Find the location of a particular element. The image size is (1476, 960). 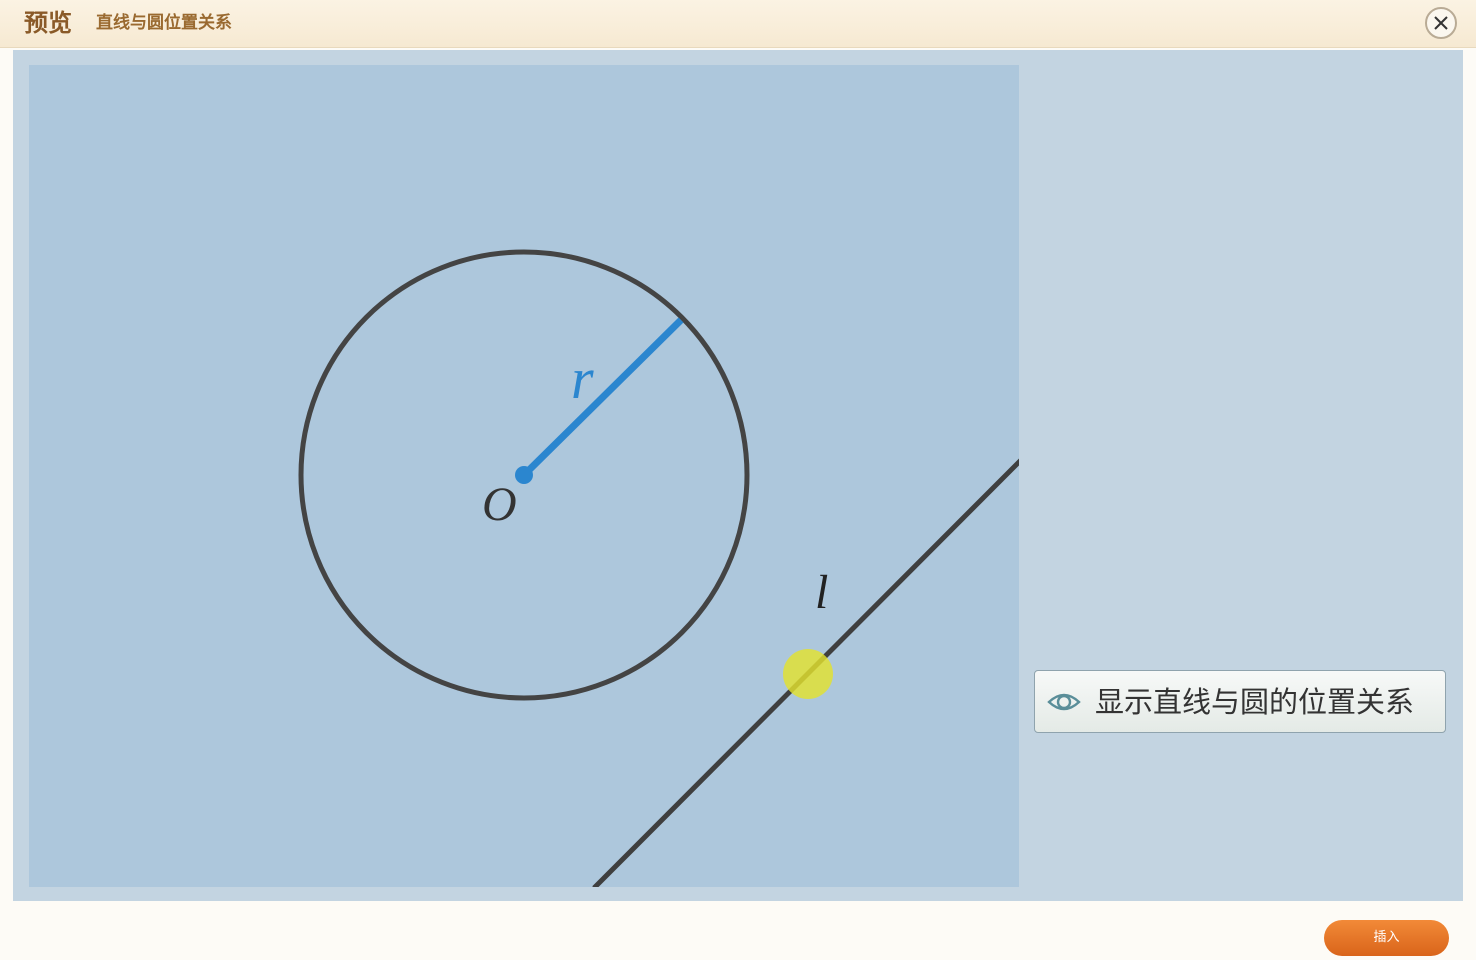

close-button is located at coordinates (1441, 23).